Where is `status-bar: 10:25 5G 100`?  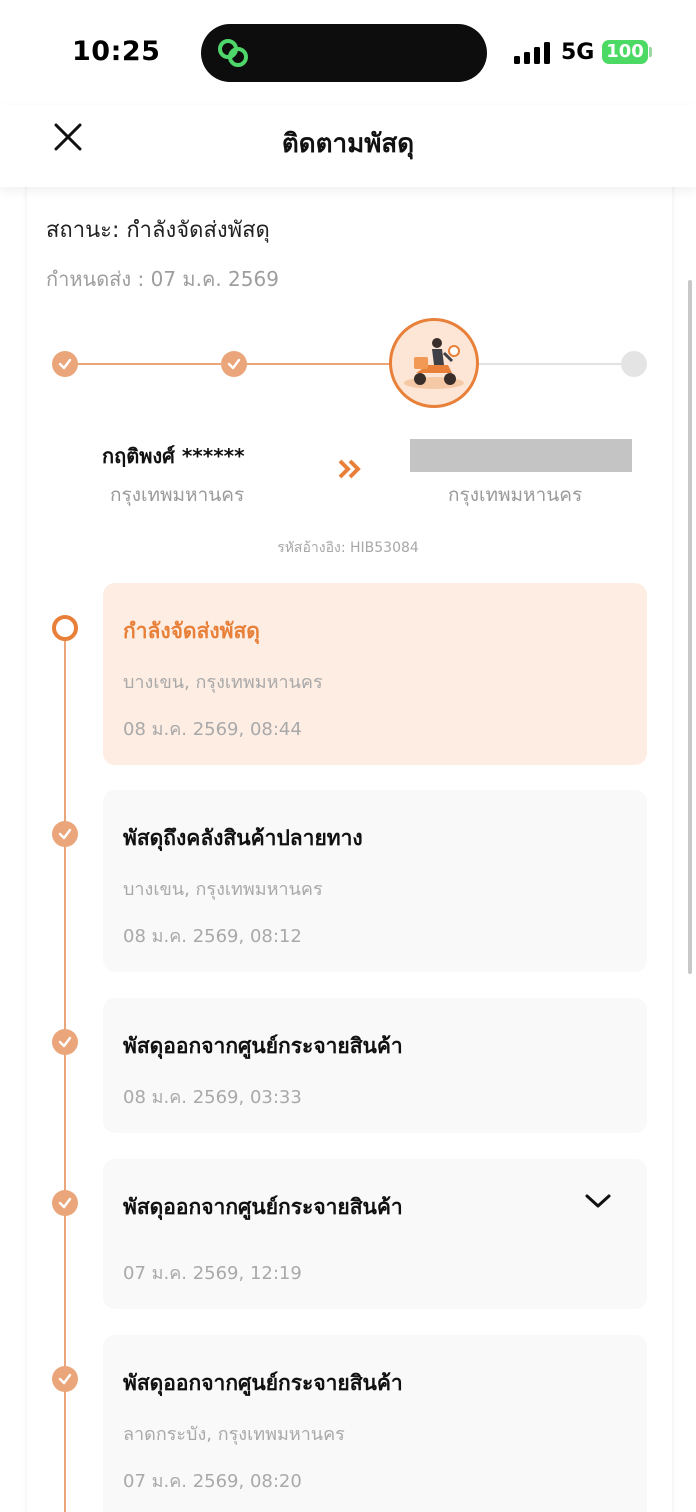 status-bar: 10:25 5G 100 is located at coordinates (348, 52).